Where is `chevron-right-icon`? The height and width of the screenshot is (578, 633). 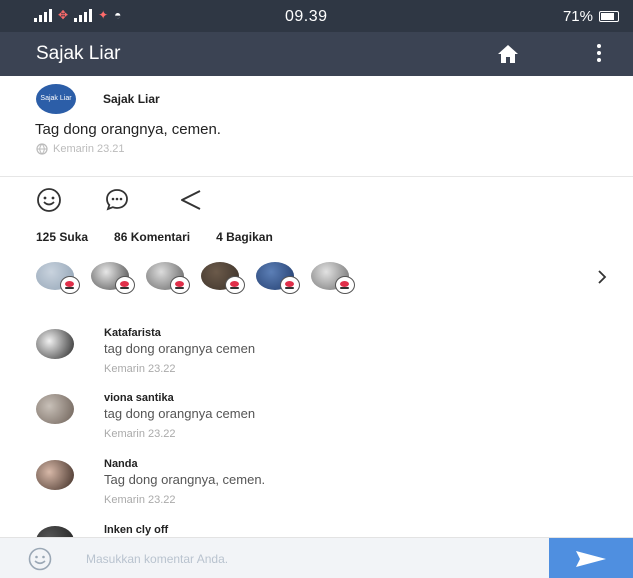 chevron-right-icon is located at coordinates (602, 277).